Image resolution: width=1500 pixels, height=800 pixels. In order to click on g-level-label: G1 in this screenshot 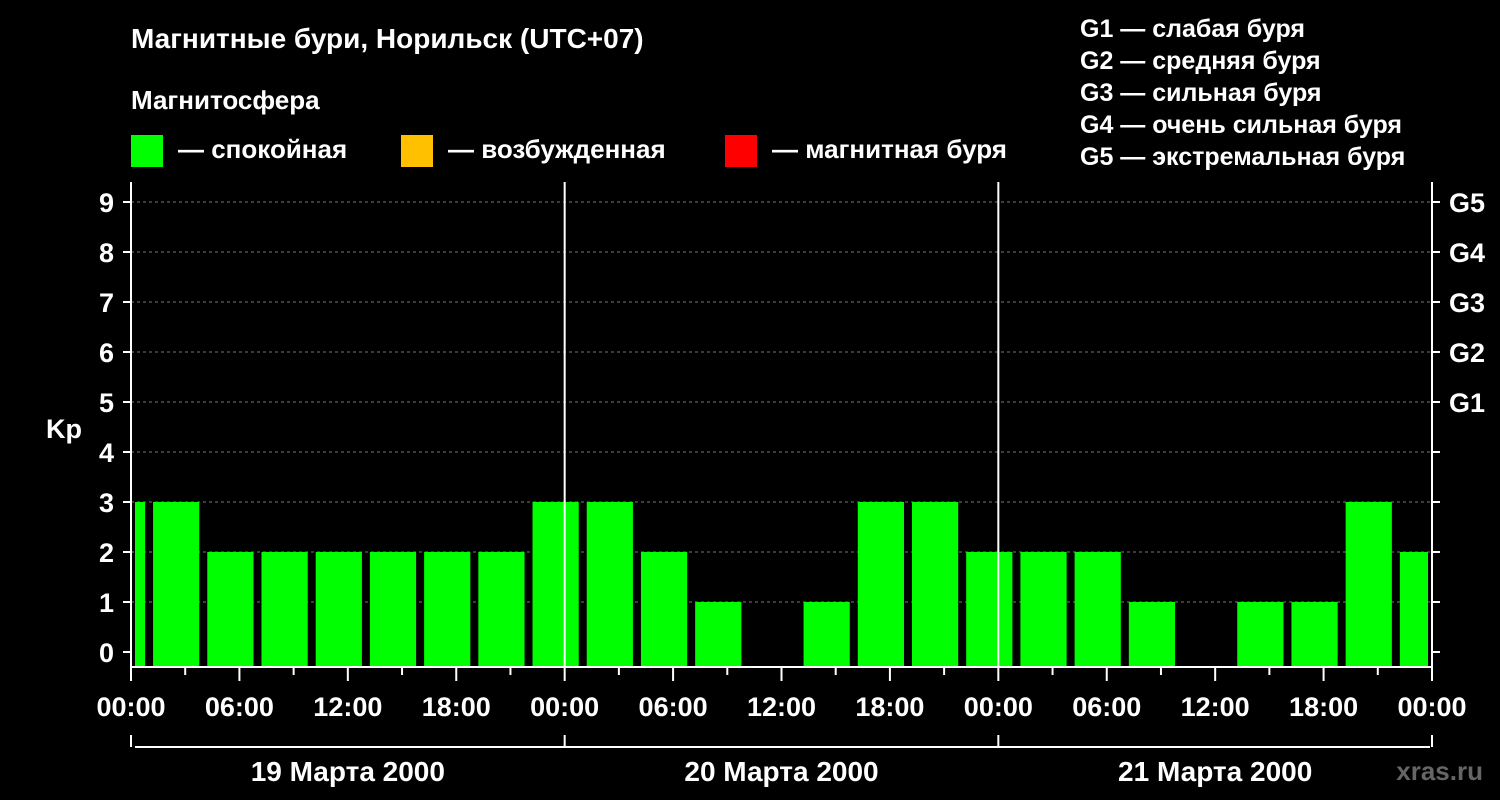, I will do `click(1467, 403)`.